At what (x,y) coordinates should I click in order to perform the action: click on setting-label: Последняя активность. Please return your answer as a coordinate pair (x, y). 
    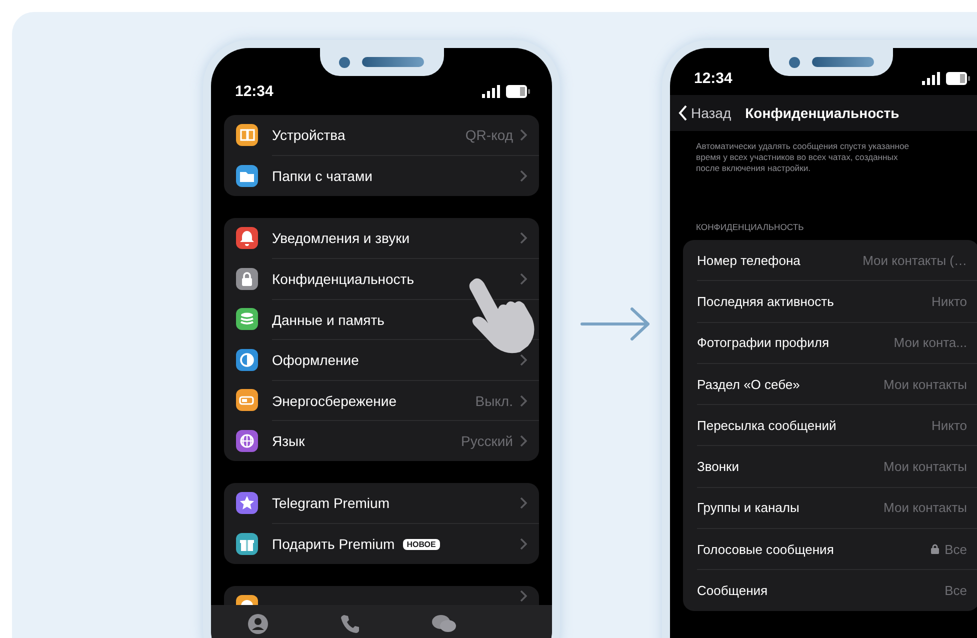
    Looking at the image, I should click on (765, 301).